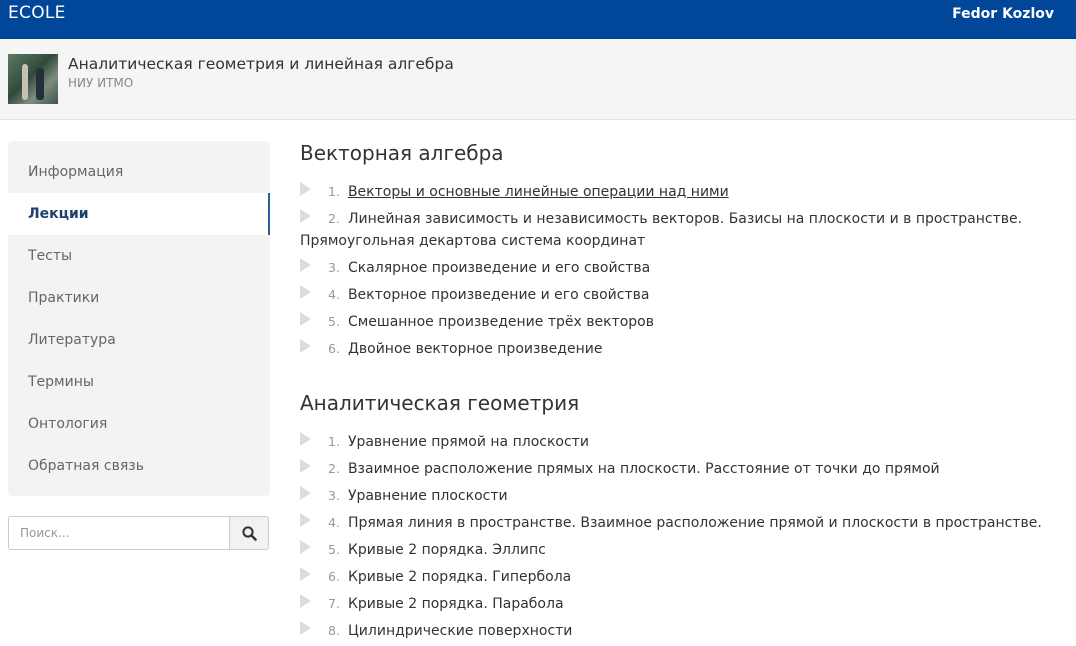 The height and width of the screenshot is (646, 1076). I want to click on search-icon, so click(249, 533).